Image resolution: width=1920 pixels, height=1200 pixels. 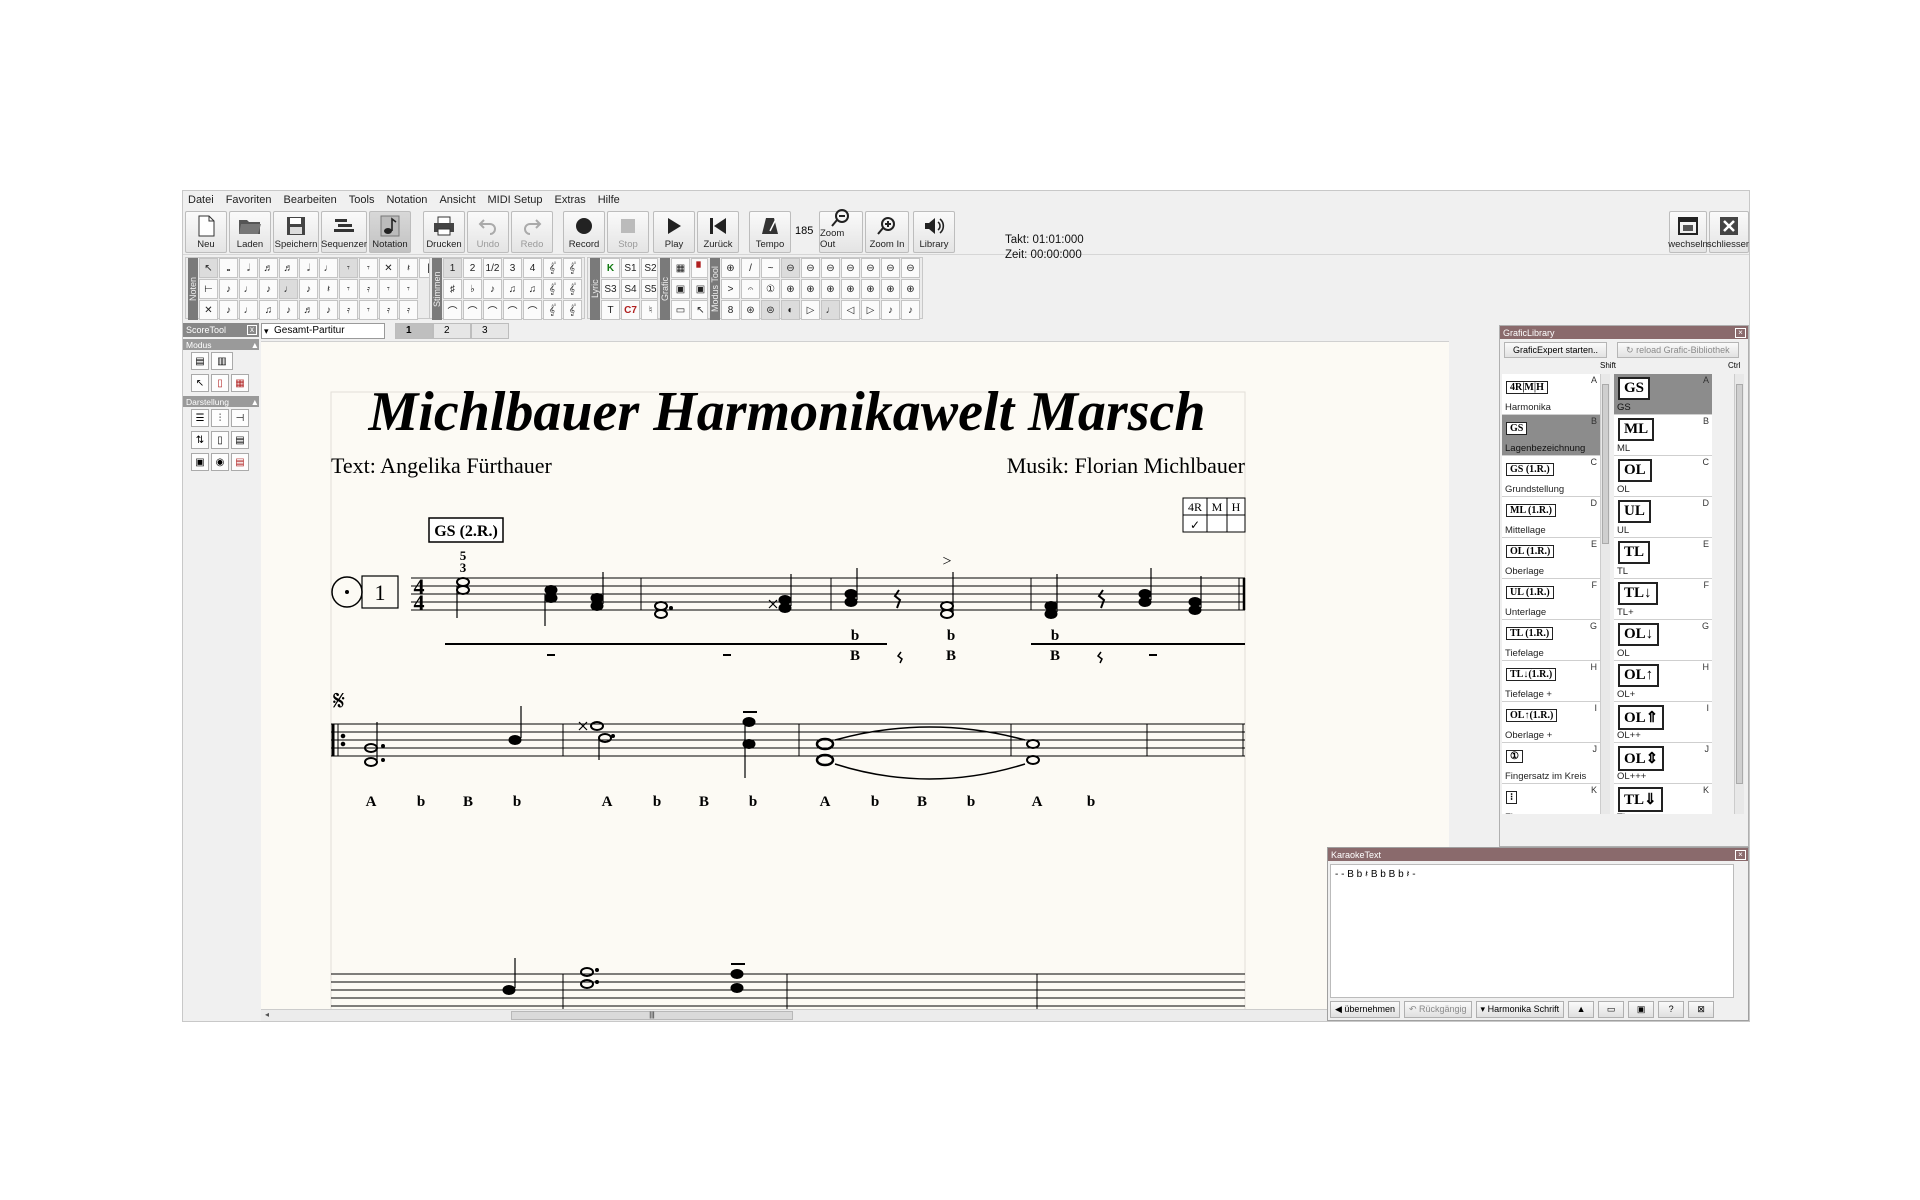 I want to click on sixteenth-b-icon: ♬, so click(x=308, y=310).